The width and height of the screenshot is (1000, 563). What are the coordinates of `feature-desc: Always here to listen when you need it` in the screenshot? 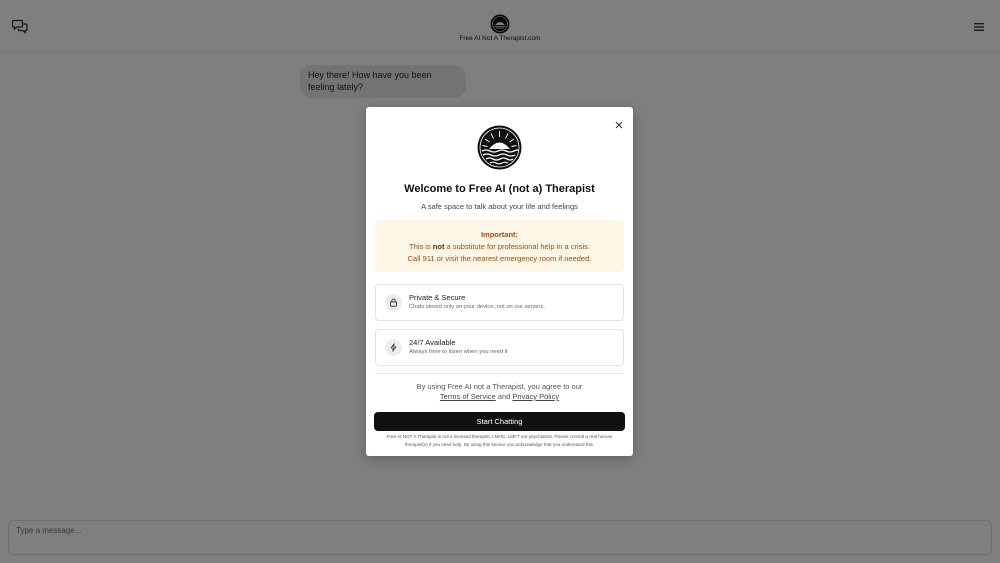 It's located at (458, 352).